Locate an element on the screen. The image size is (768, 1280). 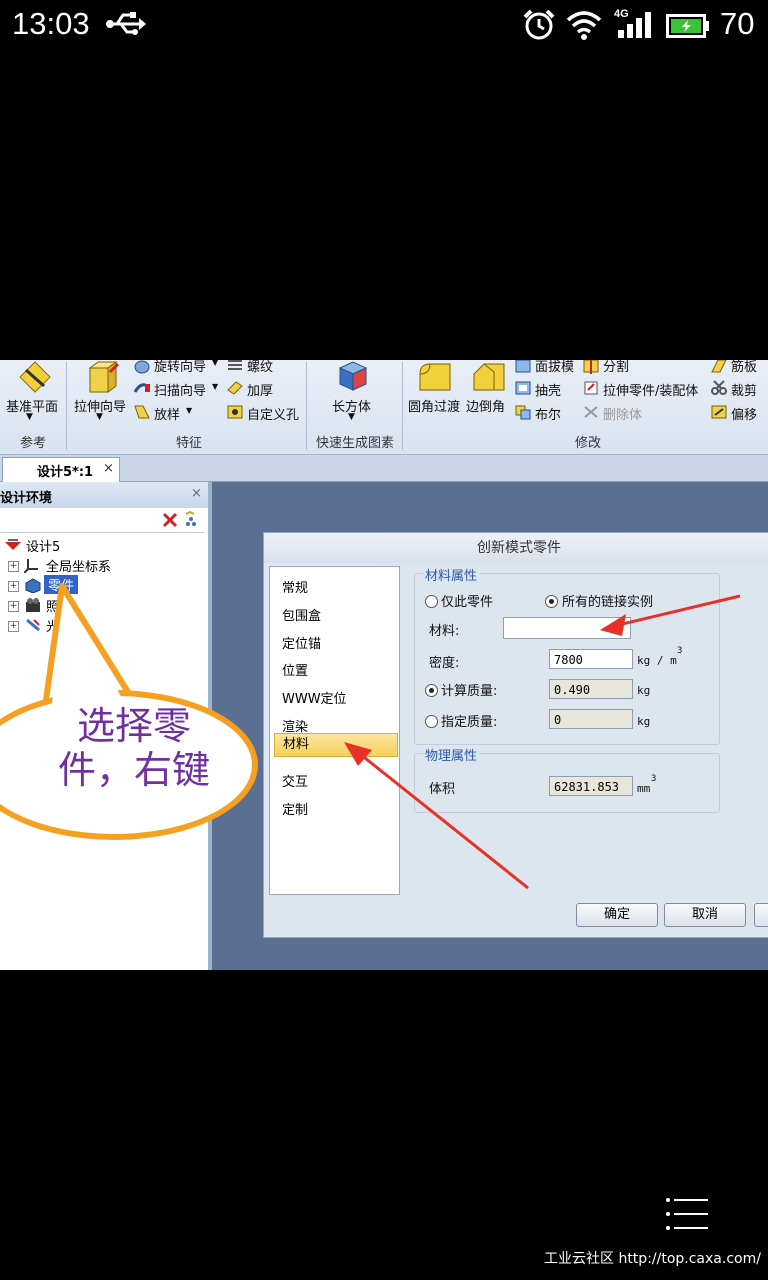
usb-icon is located at coordinates (126, 23).